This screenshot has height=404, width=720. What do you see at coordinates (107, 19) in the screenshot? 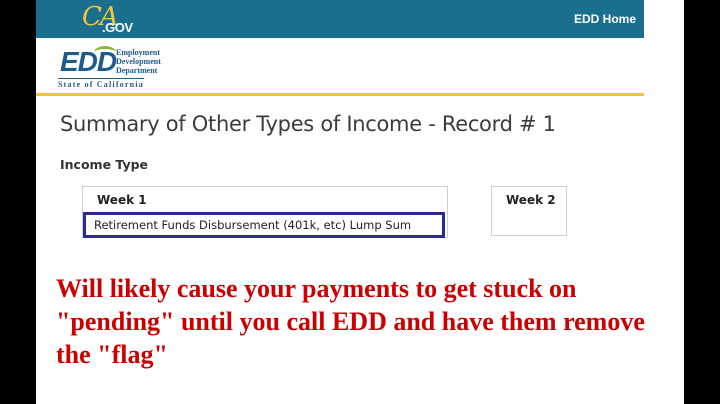
I see `ca-gov-logo: CA .GOV` at bounding box center [107, 19].